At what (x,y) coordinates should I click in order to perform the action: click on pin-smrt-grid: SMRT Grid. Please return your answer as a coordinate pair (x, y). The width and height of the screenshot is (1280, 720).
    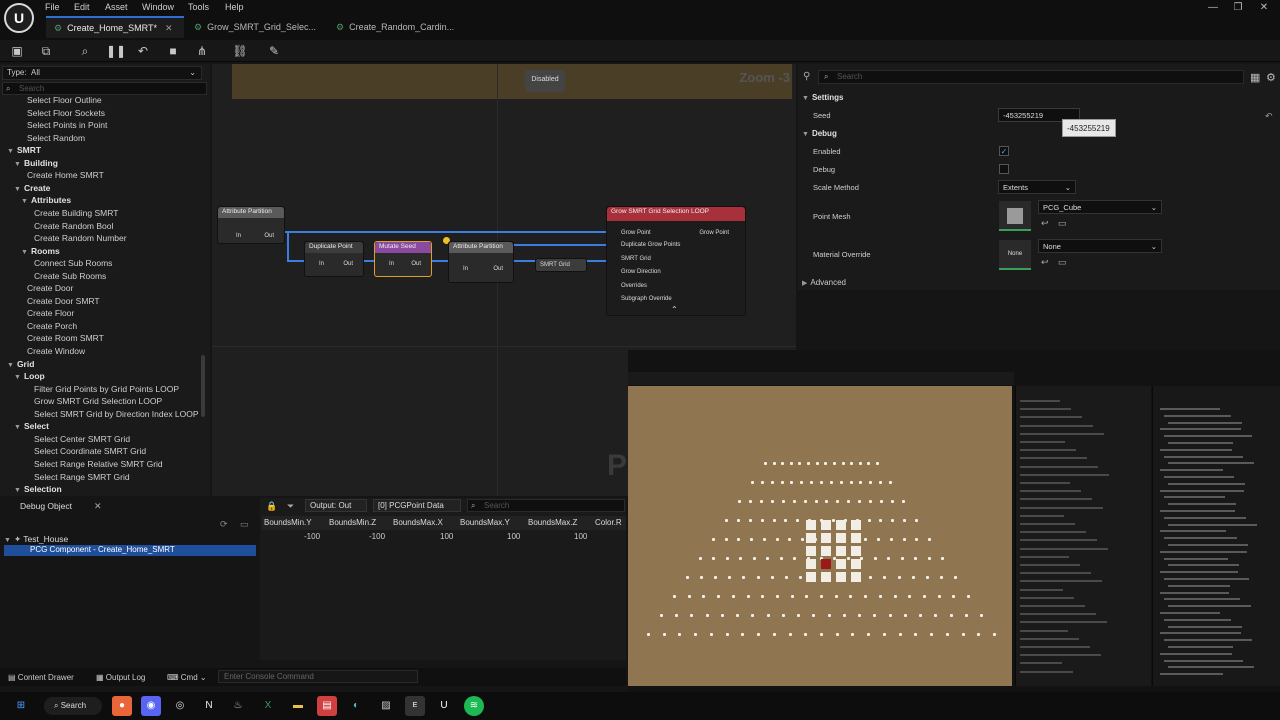
    Looking at the image, I should click on (636, 259).